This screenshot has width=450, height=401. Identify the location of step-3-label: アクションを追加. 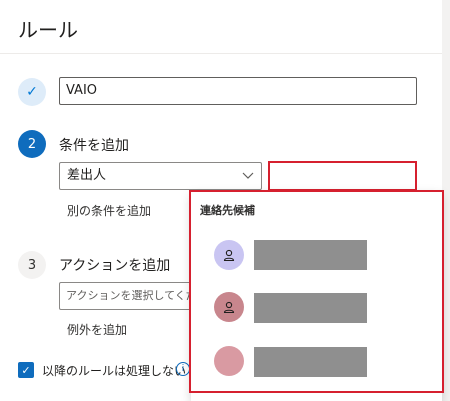
(115, 266).